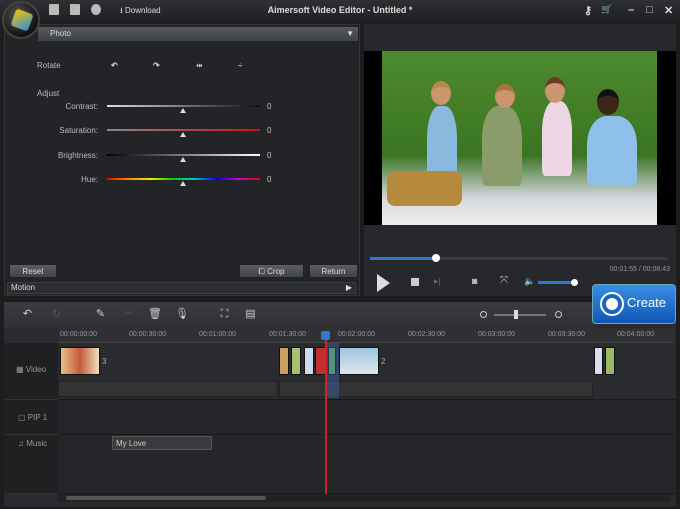  Describe the element at coordinates (217, 334) in the screenshot. I see `ruler-tick: 00:01:00:00` at that location.